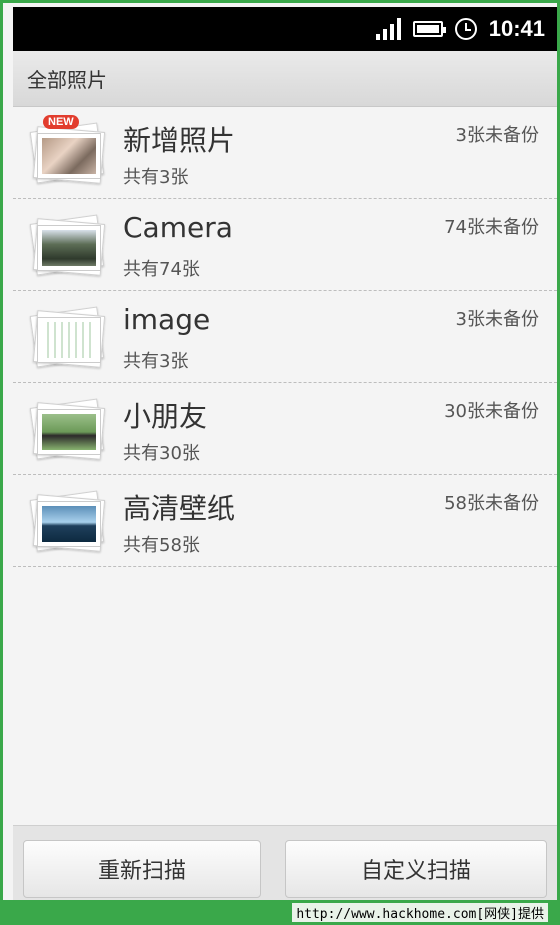 This screenshot has width=560, height=925. Describe the element at coordinates (491, 503) in the screenshot. I see `album-backup-status: 58张未备份` at that location.